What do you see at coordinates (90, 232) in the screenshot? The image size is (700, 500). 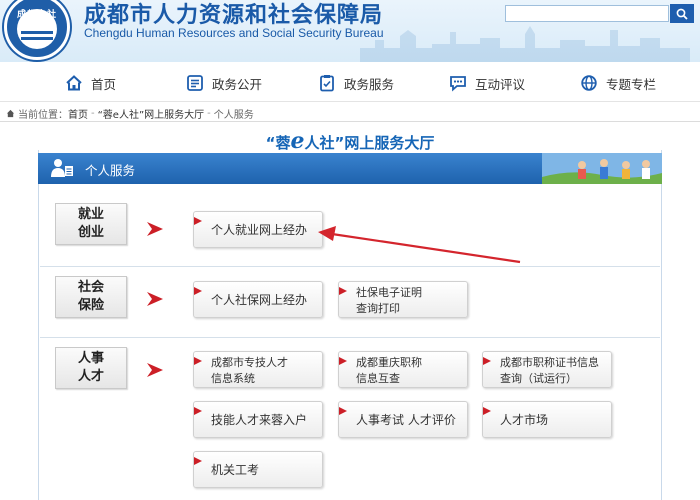 I see `category-label: 创业` at bounding box center [90, 232].